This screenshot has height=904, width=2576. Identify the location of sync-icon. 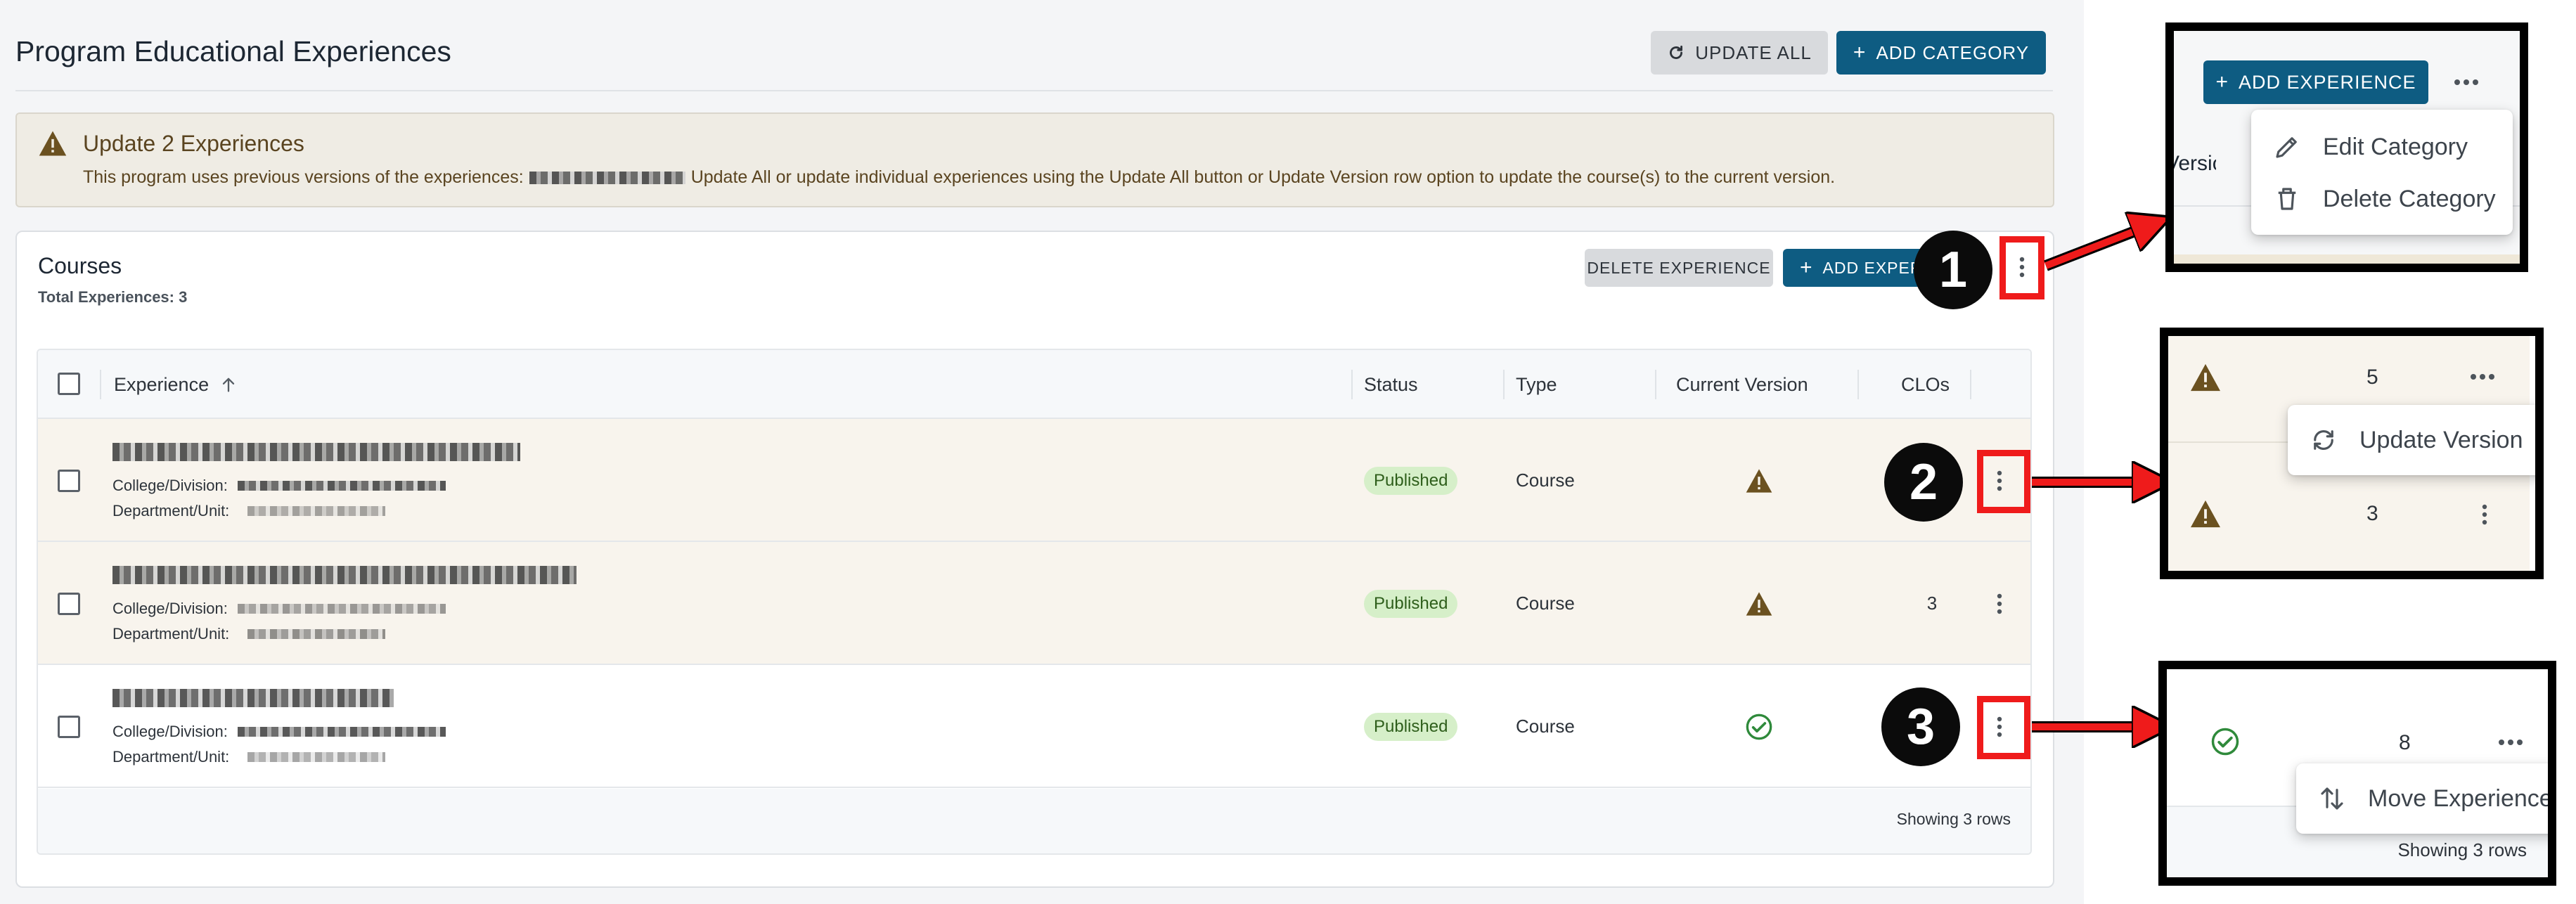
(2323, 440).